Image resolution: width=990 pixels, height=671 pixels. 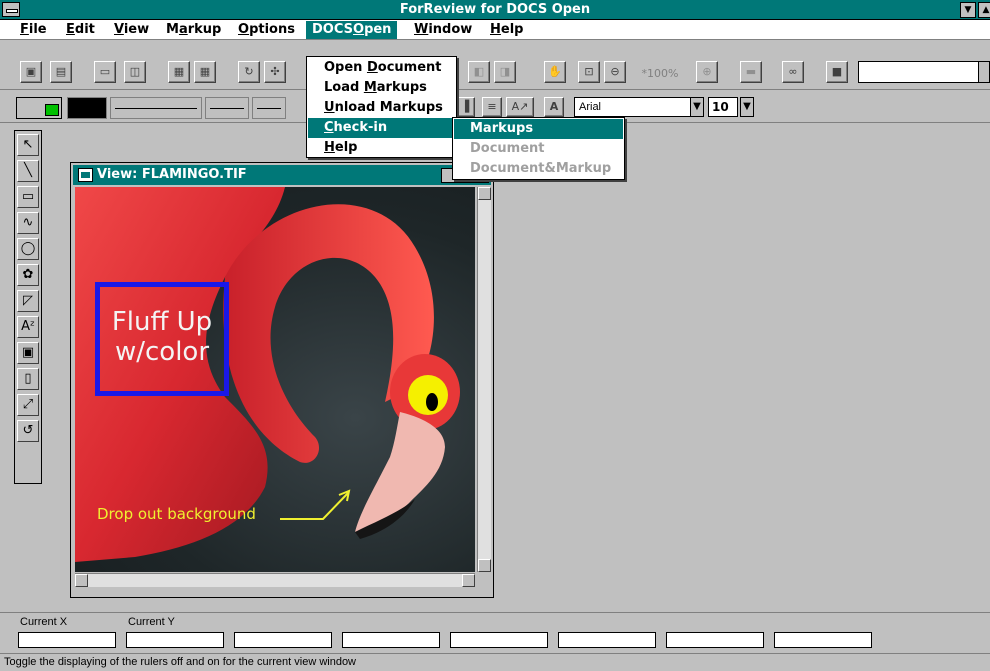 What do you see at coordinates (135, 72) in the screenshot?
I see `view-split-icon: ◫` at bounding box center [135, 72].